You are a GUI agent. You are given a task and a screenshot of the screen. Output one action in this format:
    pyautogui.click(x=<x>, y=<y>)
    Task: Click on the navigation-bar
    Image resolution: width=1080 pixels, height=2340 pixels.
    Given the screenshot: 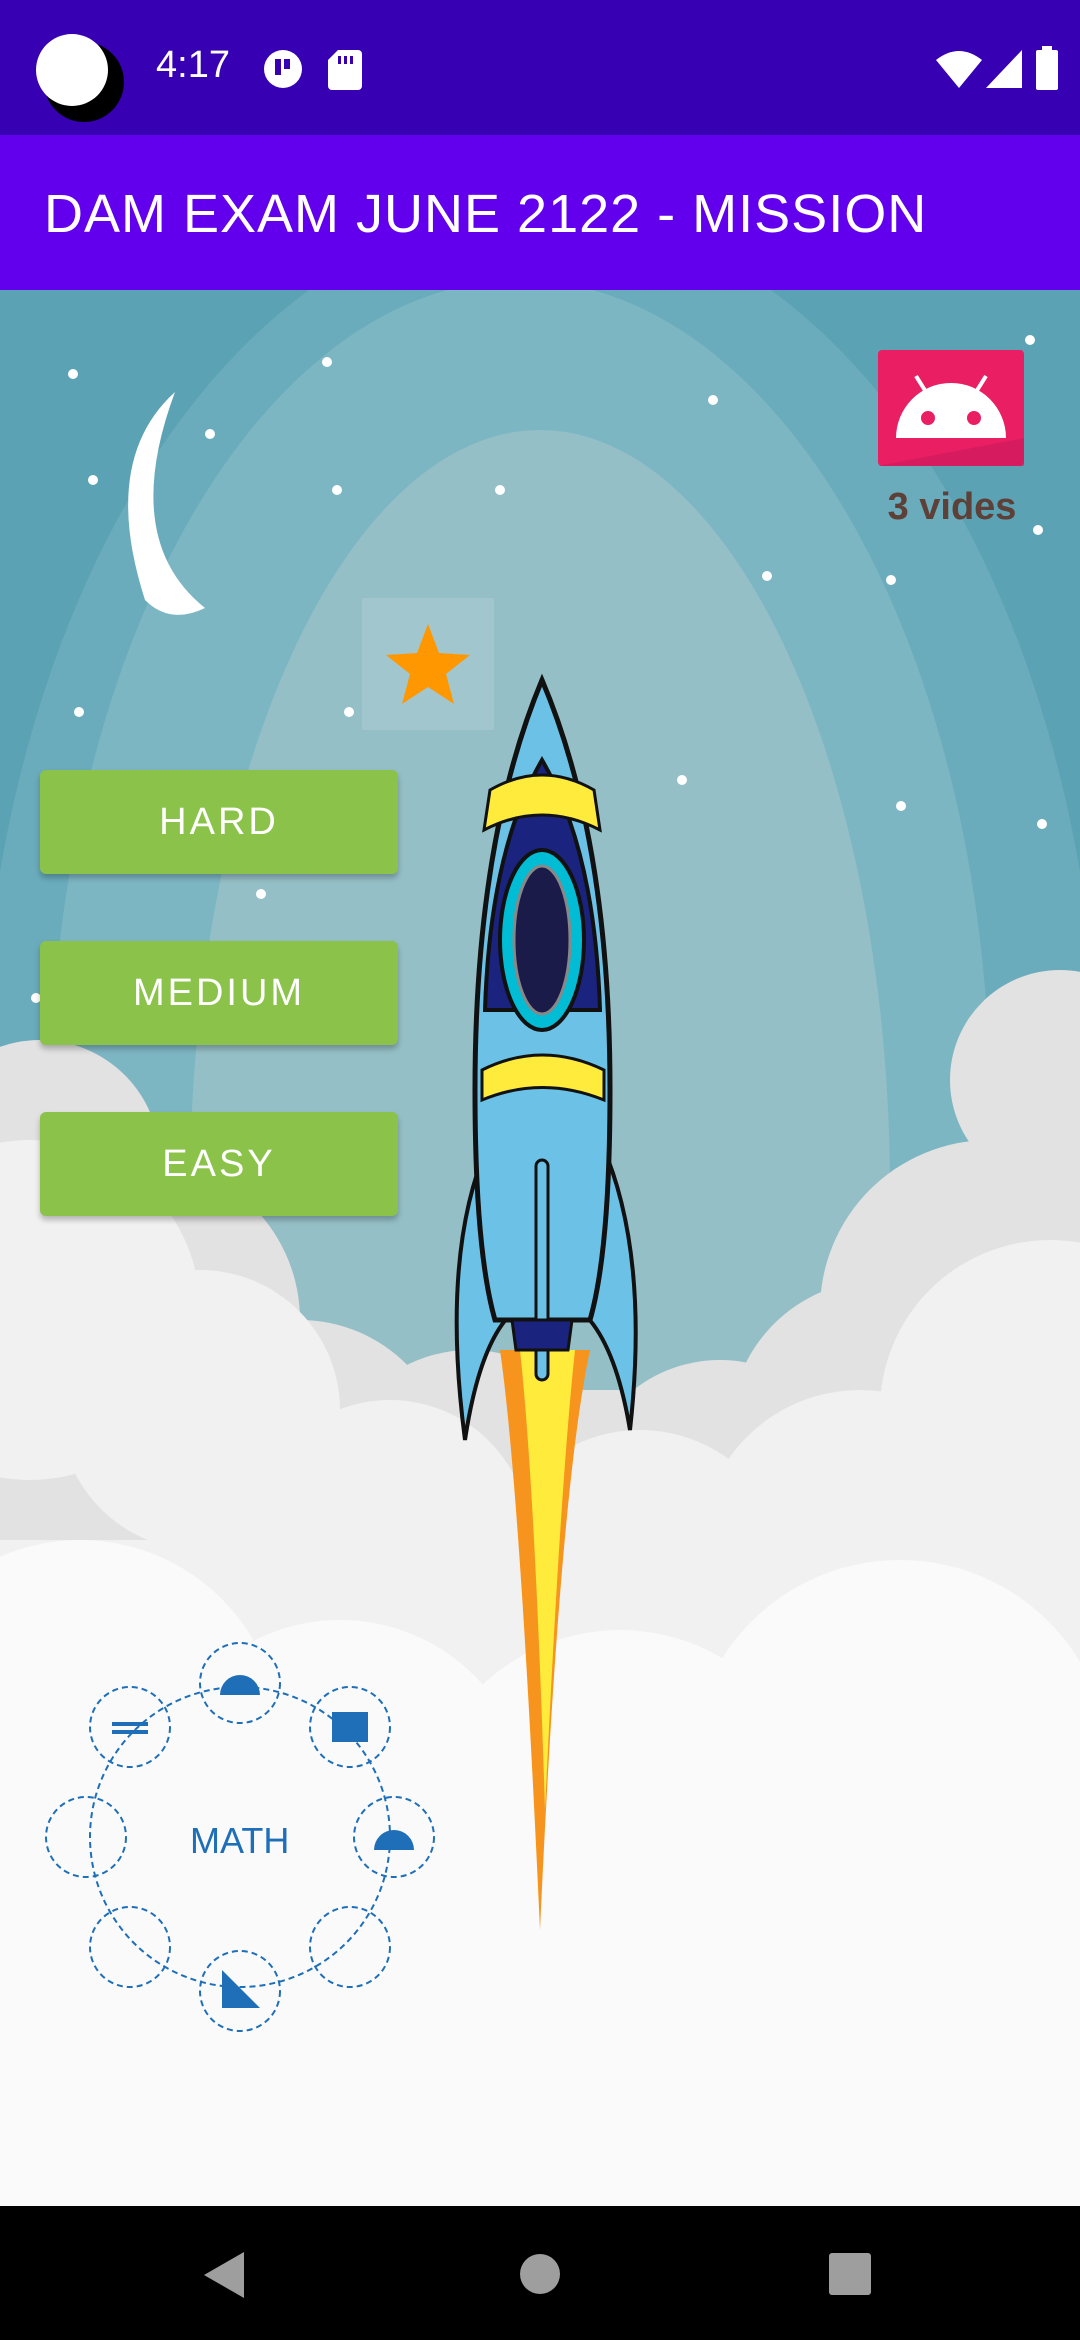 What is the action you would take?
    pyautogui.click(x=540, y=2273)
    